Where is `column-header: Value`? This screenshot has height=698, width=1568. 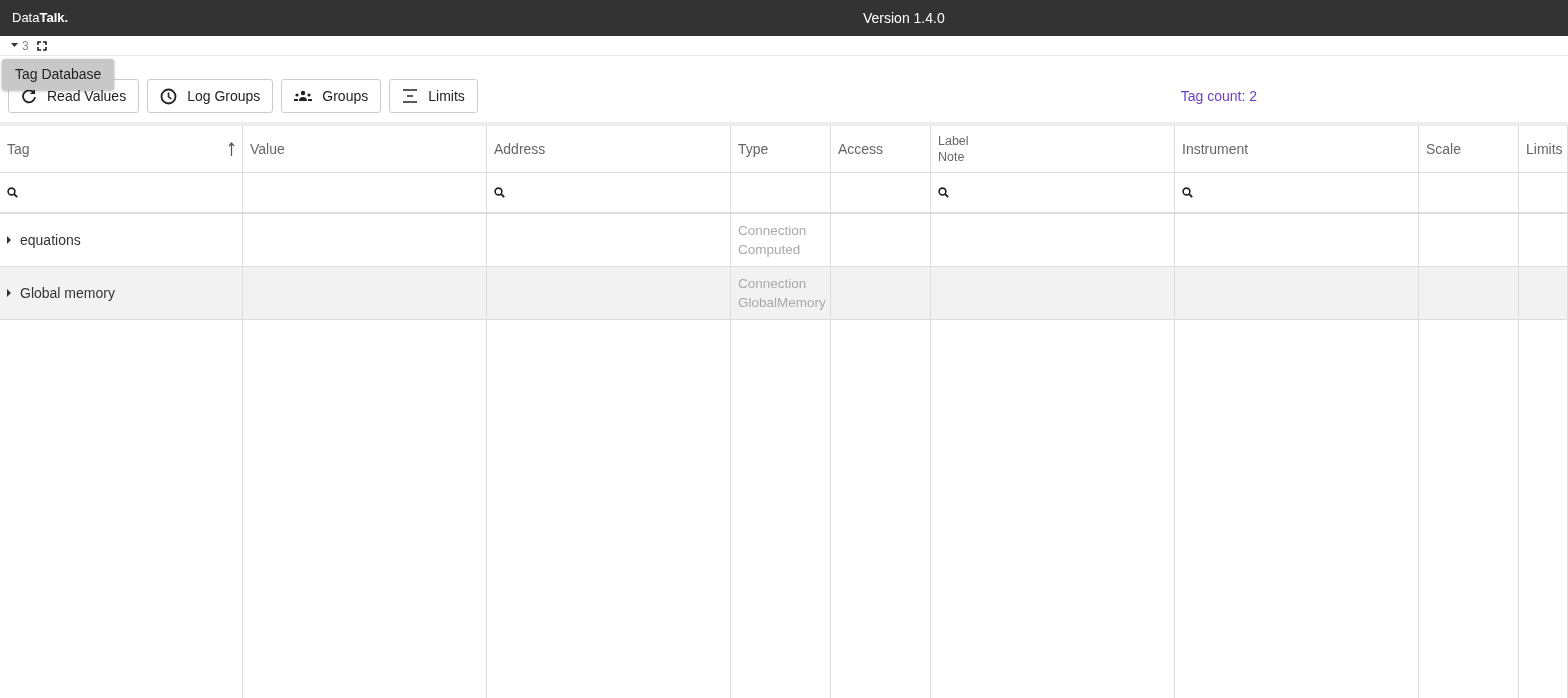
column-header: Value is located at coordinates (365, 149).